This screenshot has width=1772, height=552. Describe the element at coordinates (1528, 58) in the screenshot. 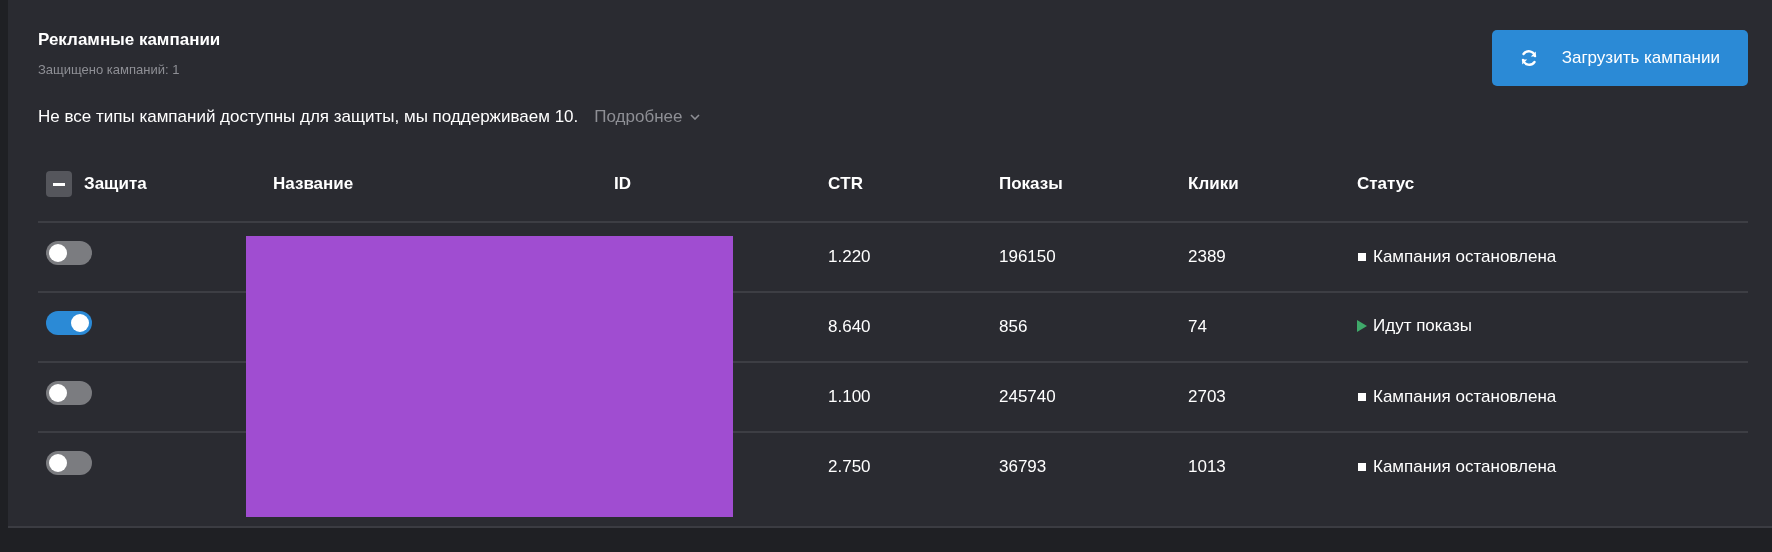

I see `refresh-icon` at that location.